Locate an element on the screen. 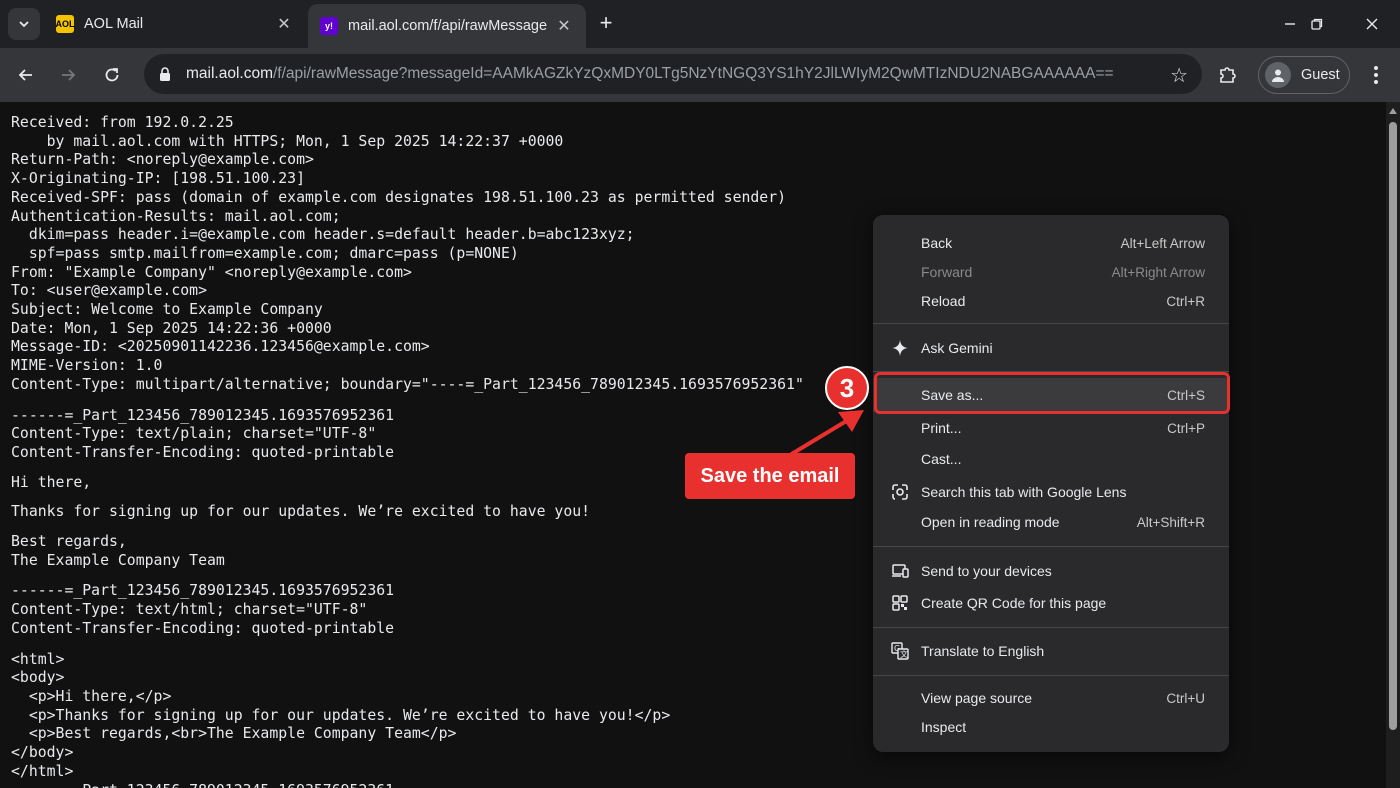  close-window-button is located at coordinates (1372, 24).